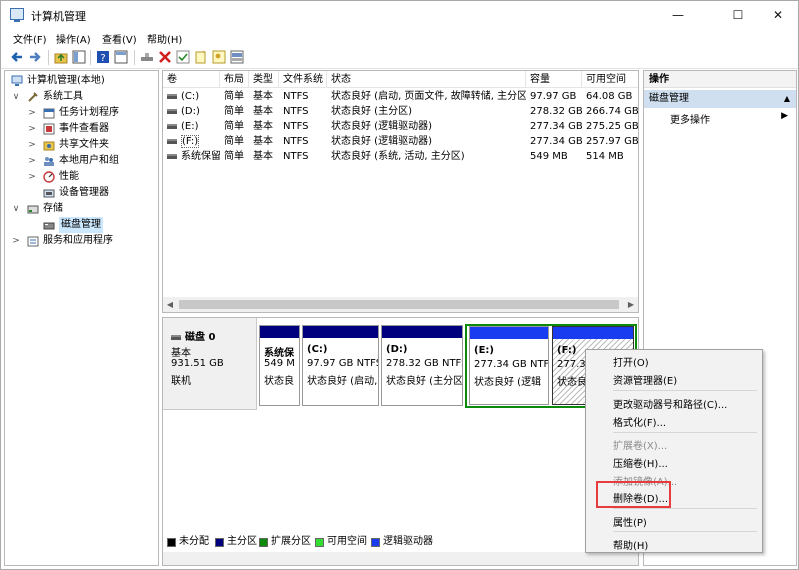 Image resolution: width=799 pixels, height=570 pixels. Describe the element at coordinates (84, 129) in the screenshot. I see `tree-item-event-viewer: > 事件查看器` at that location.